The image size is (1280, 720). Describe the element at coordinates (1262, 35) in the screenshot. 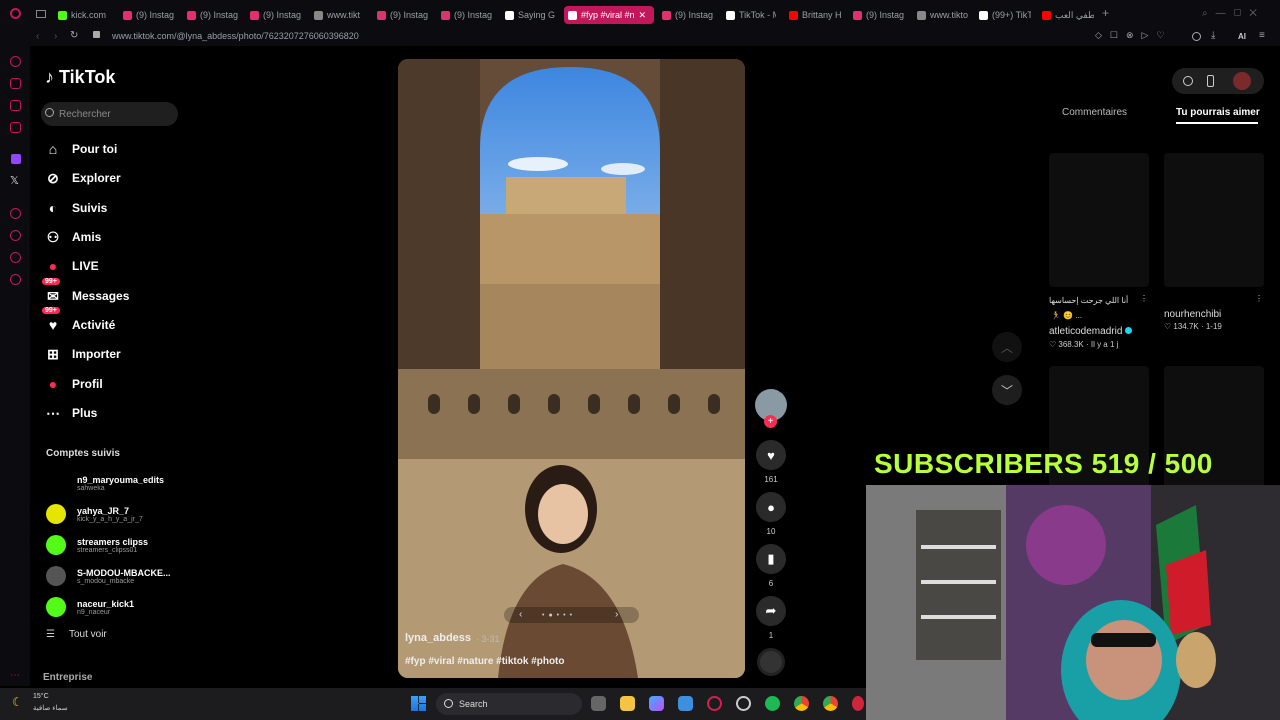

I see `menu-icon: ≡` at that location.